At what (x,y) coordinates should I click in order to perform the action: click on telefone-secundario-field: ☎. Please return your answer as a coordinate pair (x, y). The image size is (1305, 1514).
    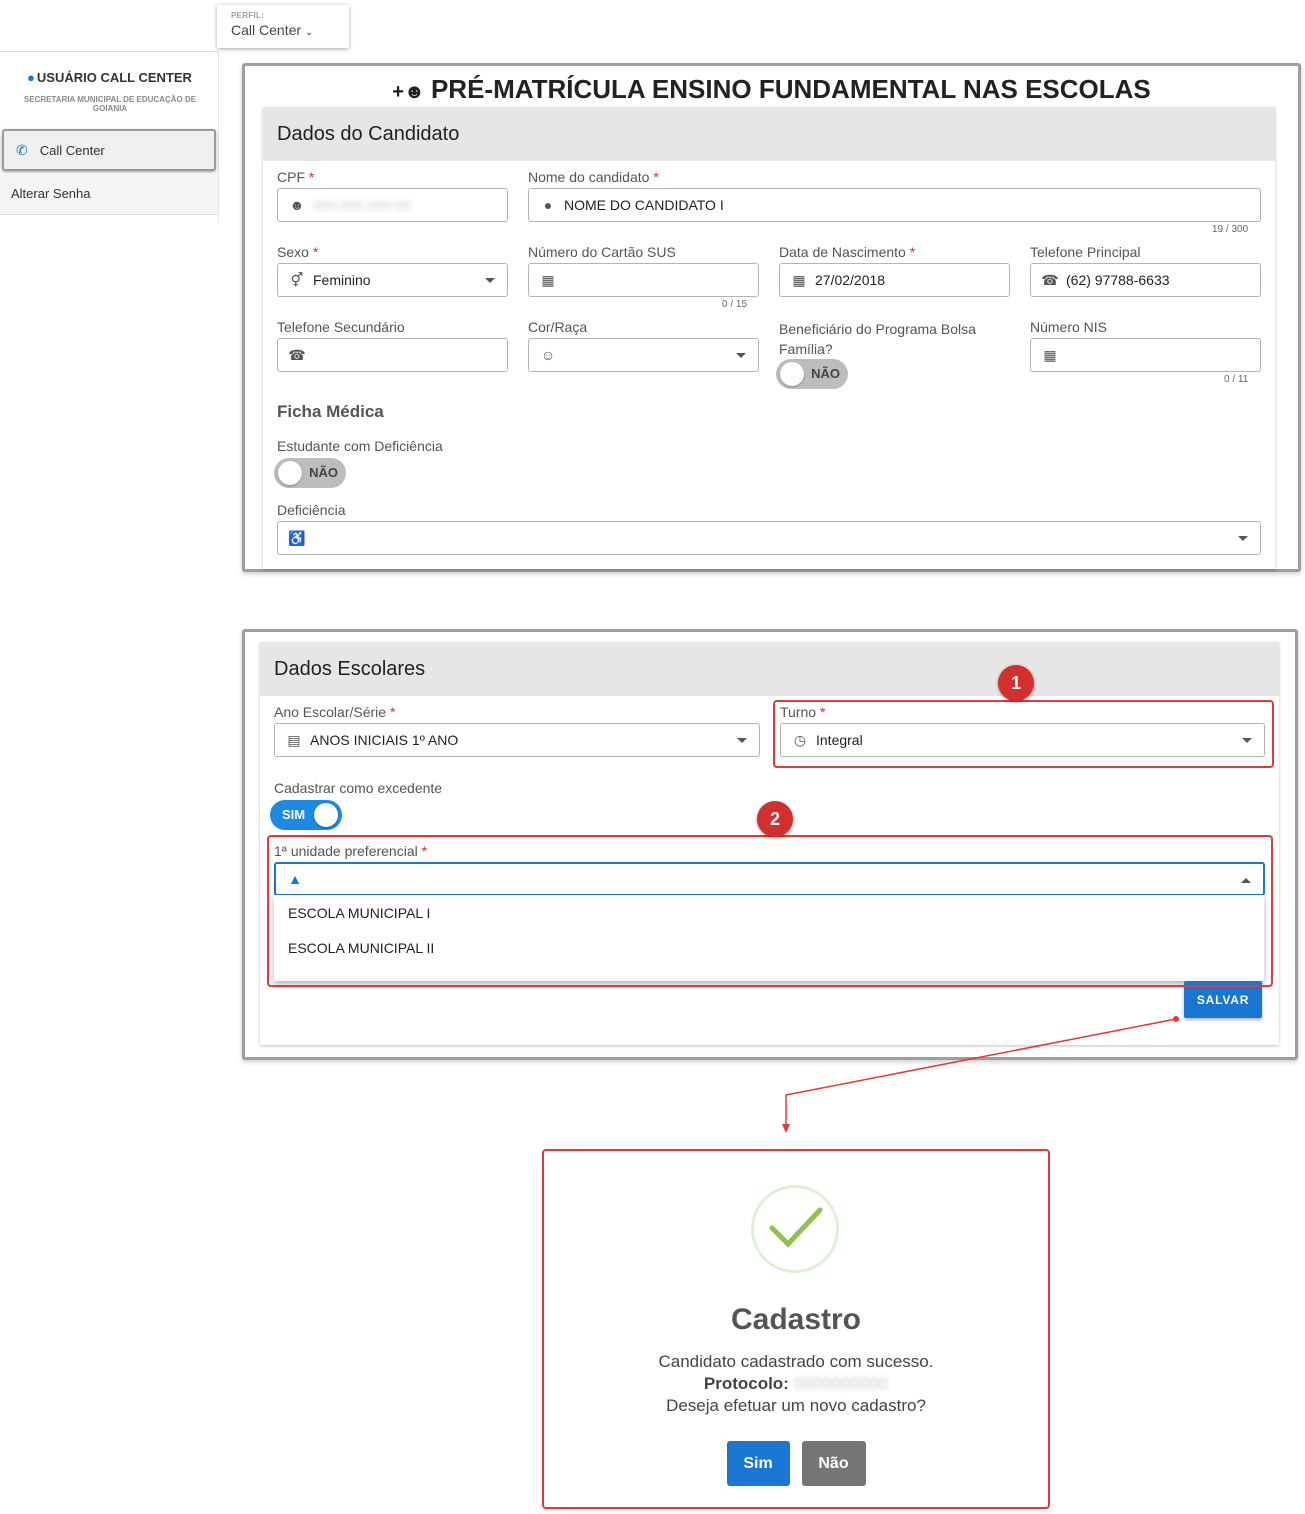
    Looking at the image, I should click on (392, 355).